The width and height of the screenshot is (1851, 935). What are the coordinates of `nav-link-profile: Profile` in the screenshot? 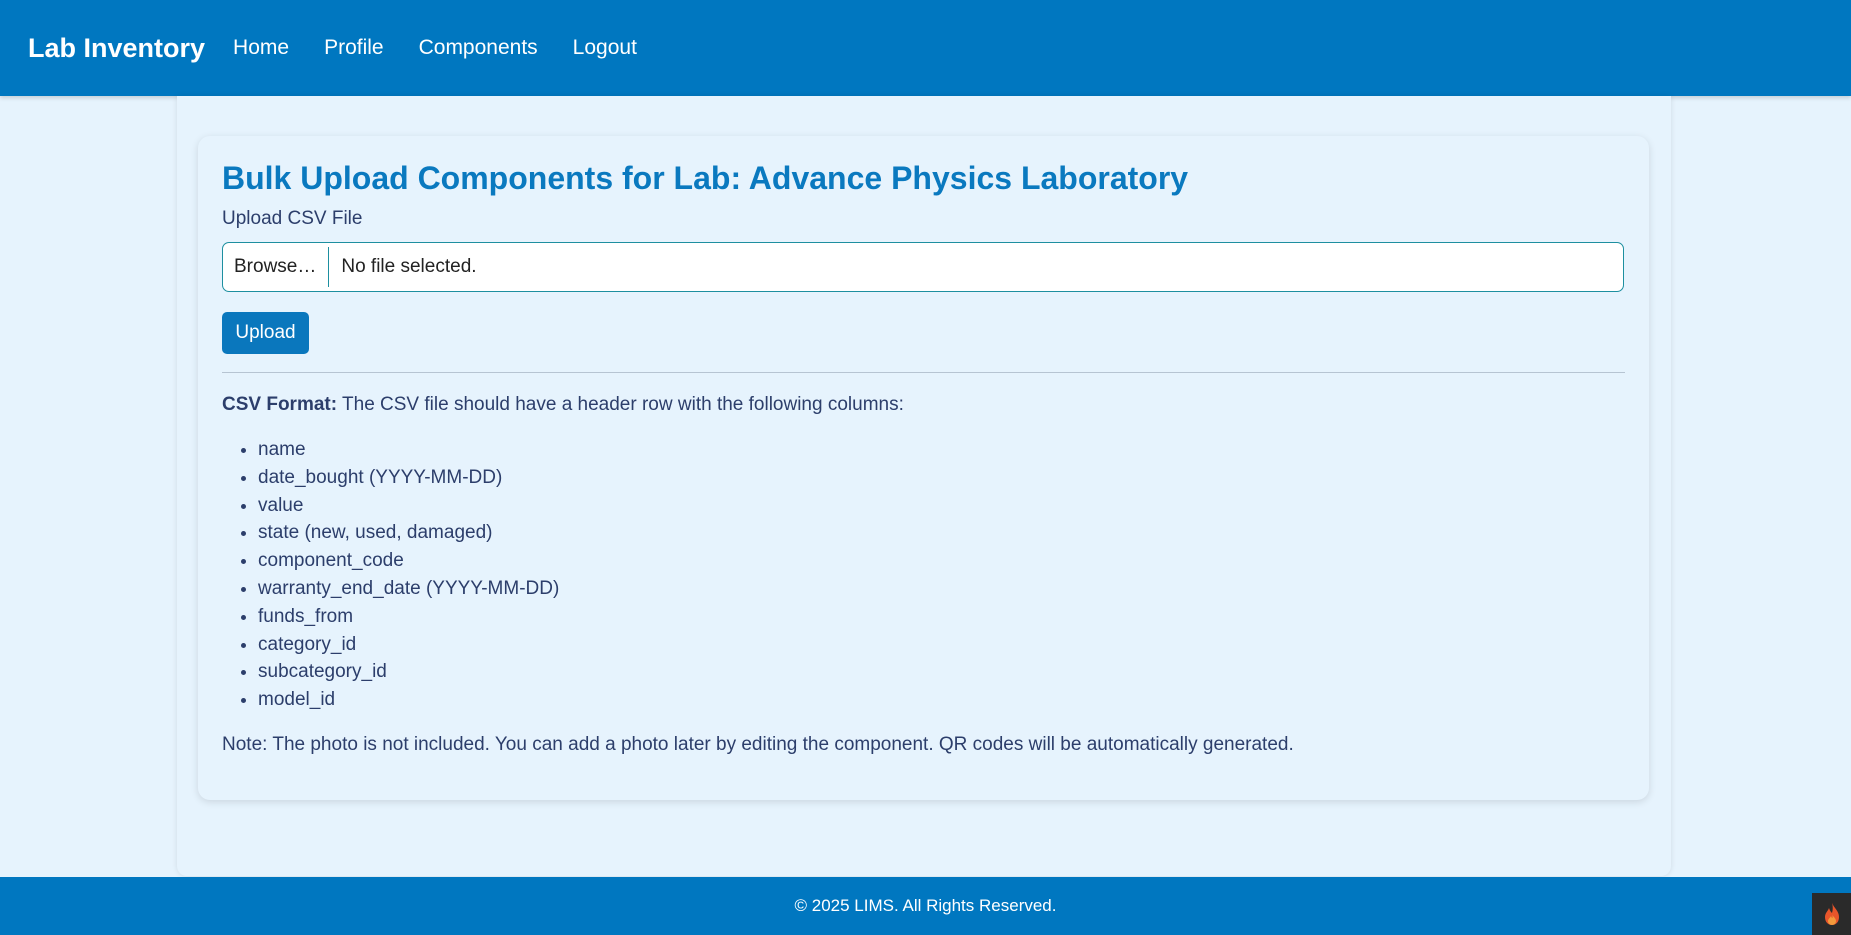 It's located at (354, 48).